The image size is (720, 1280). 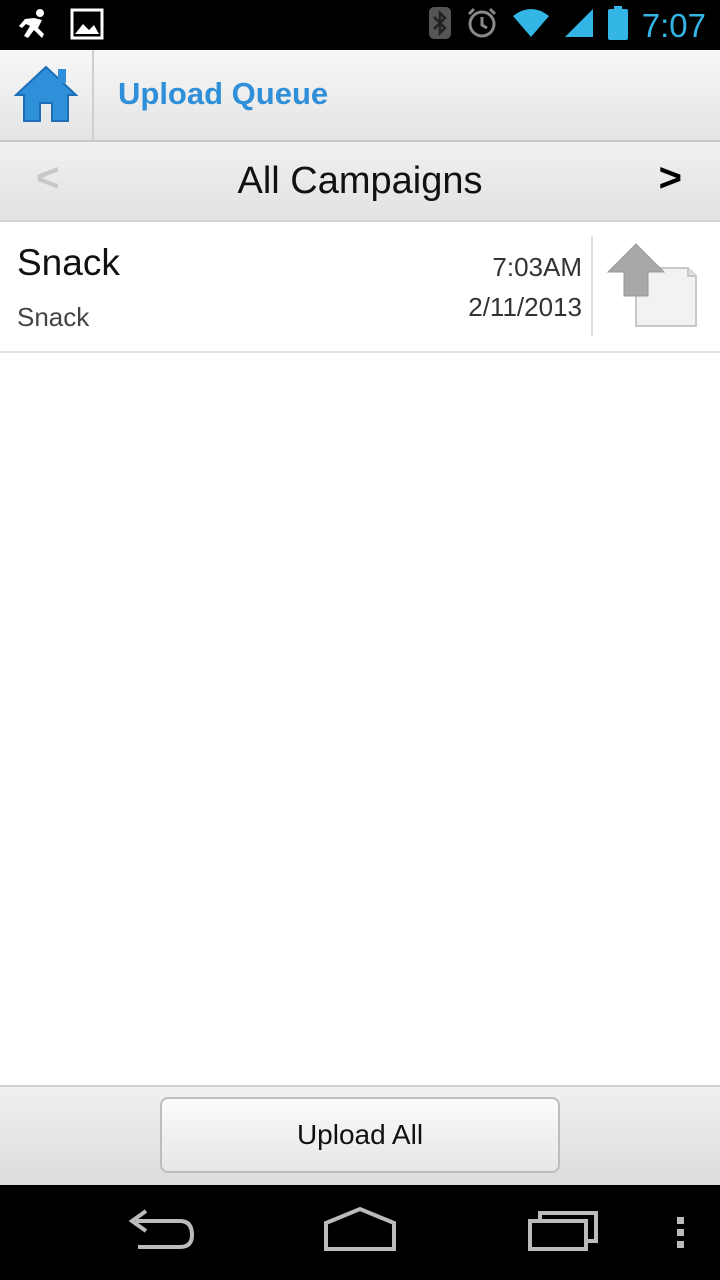 I want to click on home-icon, so click(x=46, y=95).